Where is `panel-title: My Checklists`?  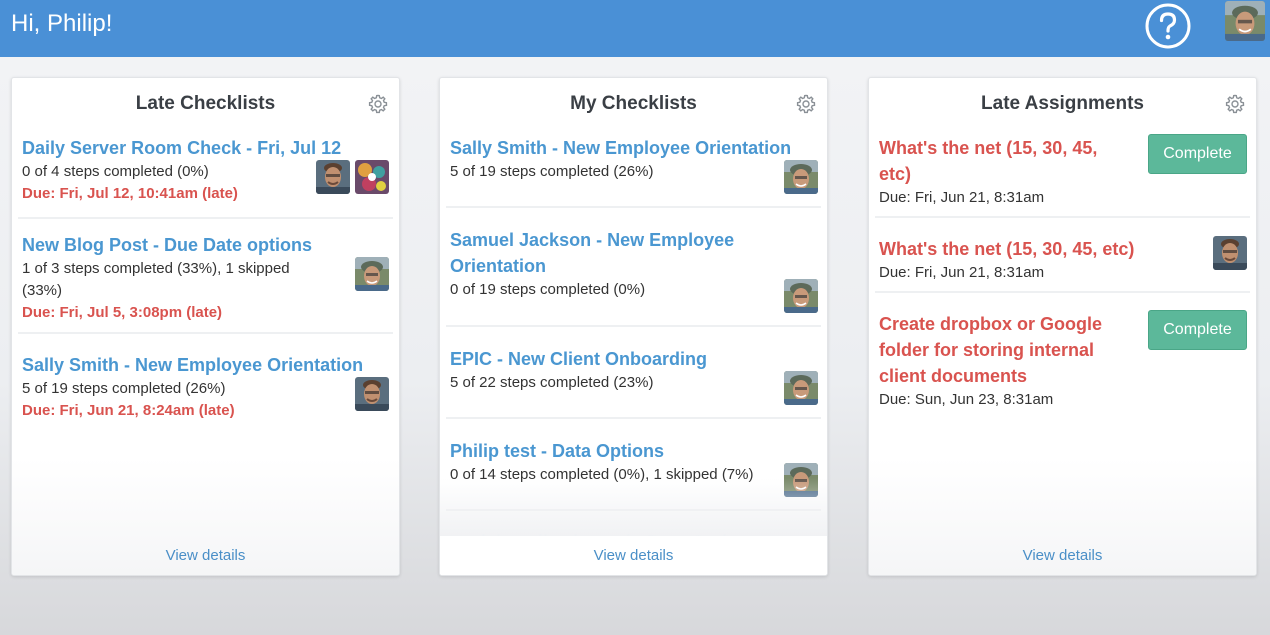
panel-title: My Checklists is located at coordinates (633, 103).